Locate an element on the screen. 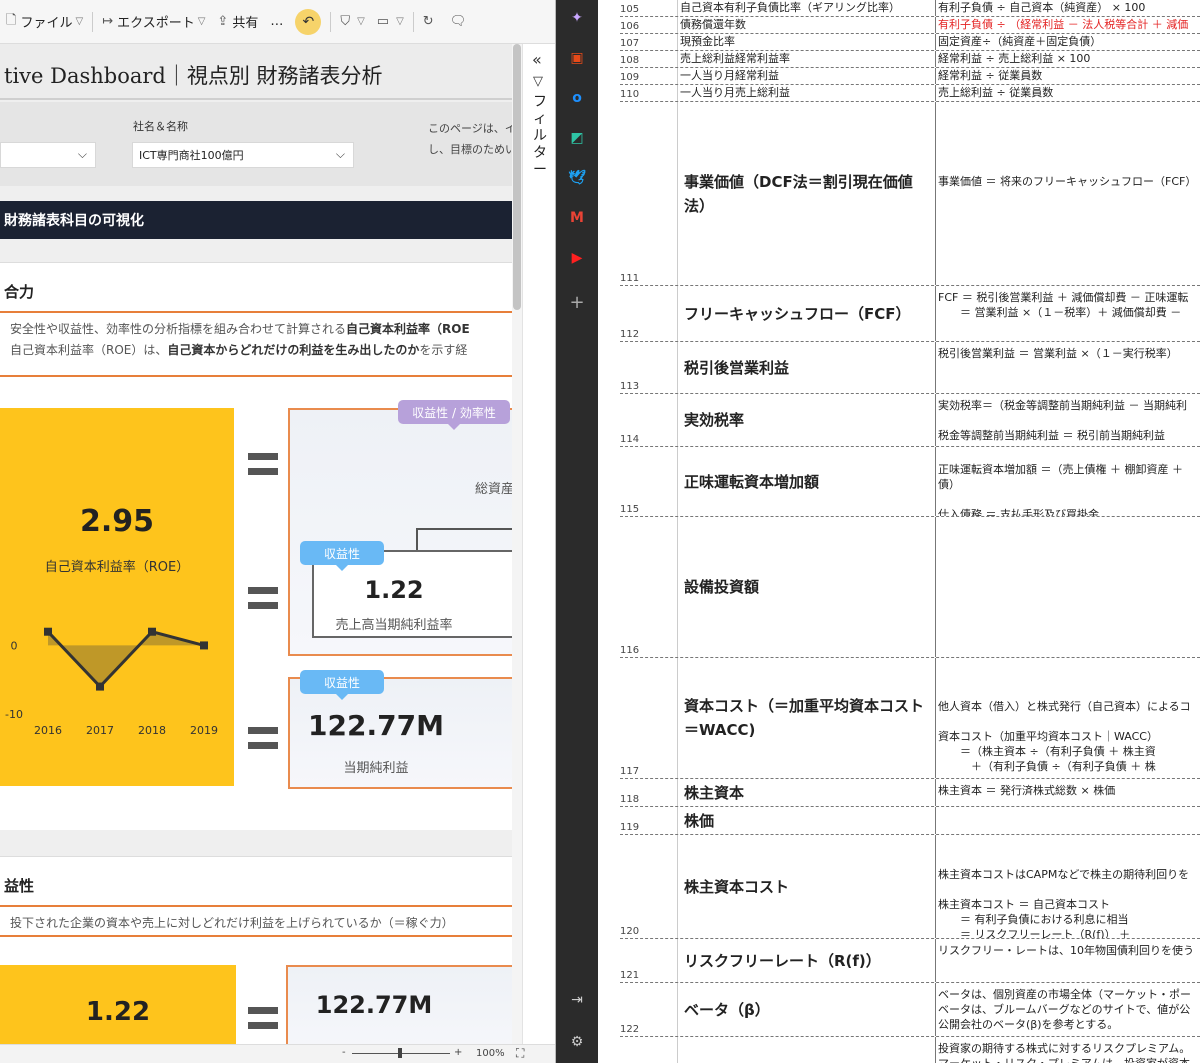 The width and height of the screenshot is (1200, 1063). roe-value: 2.95 is located at coordinates (117, 521).